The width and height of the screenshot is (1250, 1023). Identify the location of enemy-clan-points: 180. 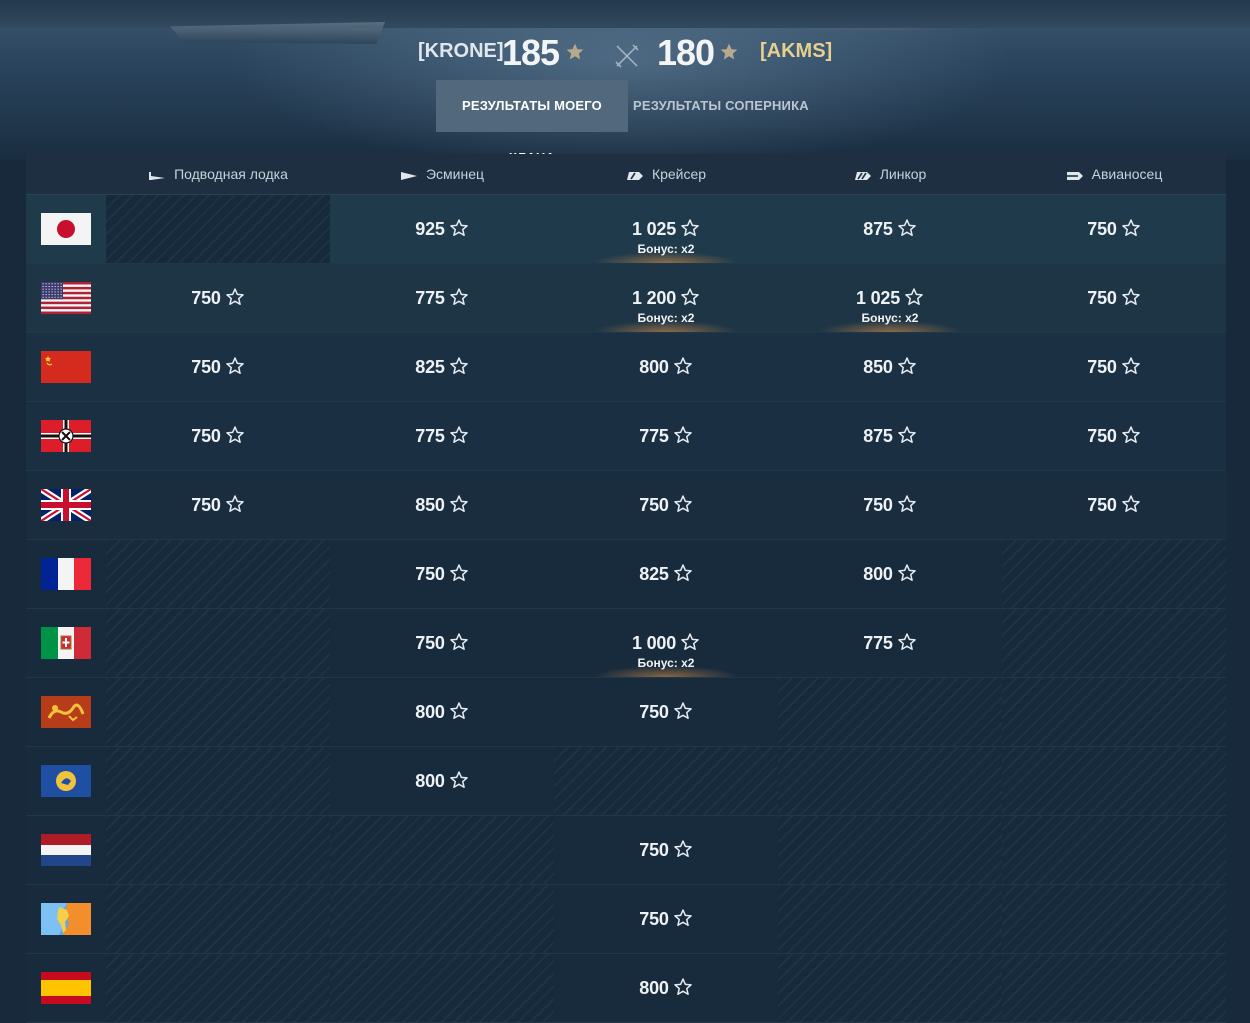
(686, 52).